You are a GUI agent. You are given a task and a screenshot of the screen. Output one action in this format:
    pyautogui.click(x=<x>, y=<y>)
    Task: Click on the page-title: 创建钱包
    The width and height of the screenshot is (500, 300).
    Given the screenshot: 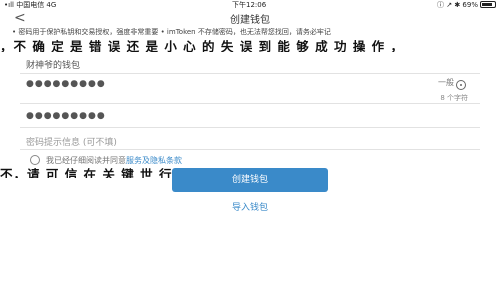 What is the action you would take?
    pyautogui.click(x=250, y=20)
    